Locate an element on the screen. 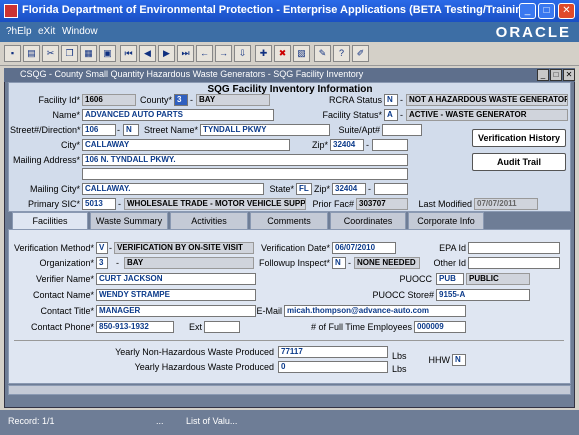 The image size is (579, 435). mailing-zip-ext-field is located at coordinates (391, 189).